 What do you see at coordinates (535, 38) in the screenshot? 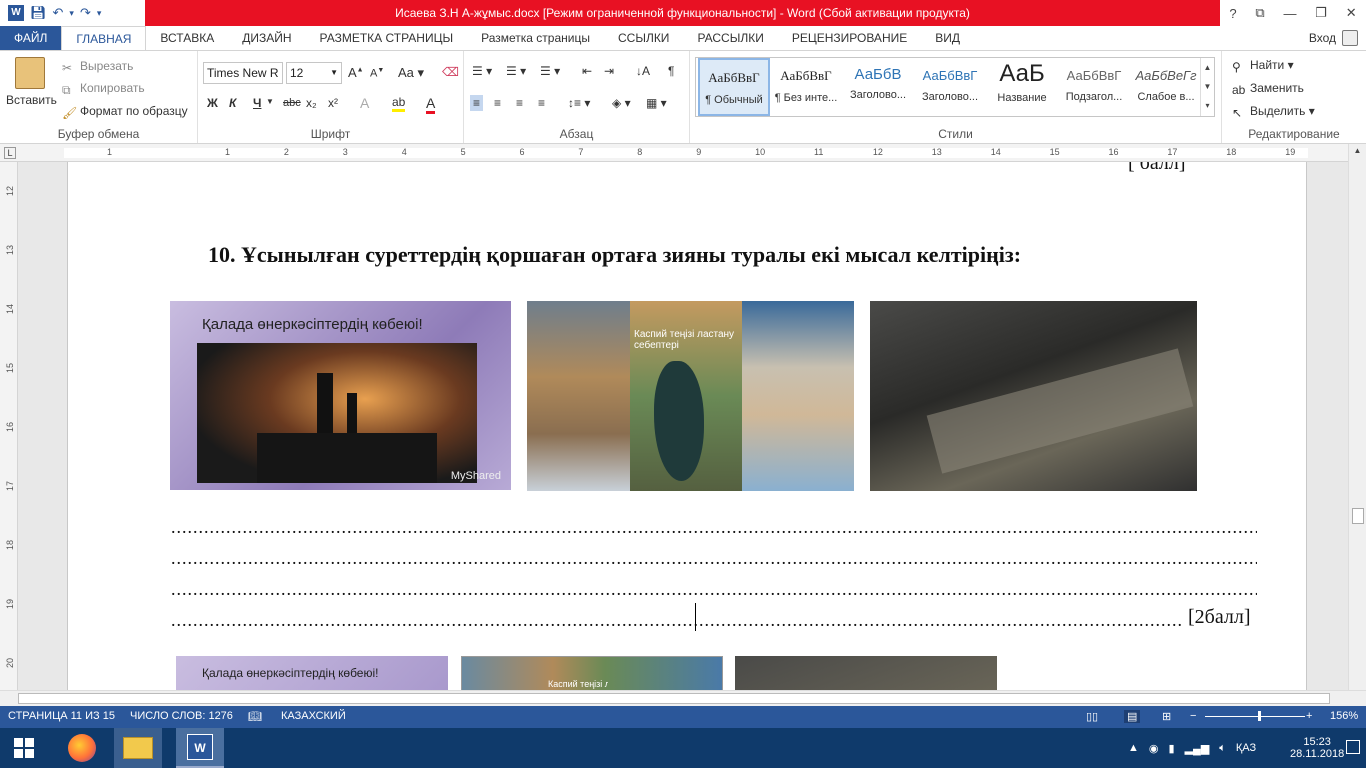
I see `tab-page-layout-2: Разметка страницы` at bounding box center [535, 38].